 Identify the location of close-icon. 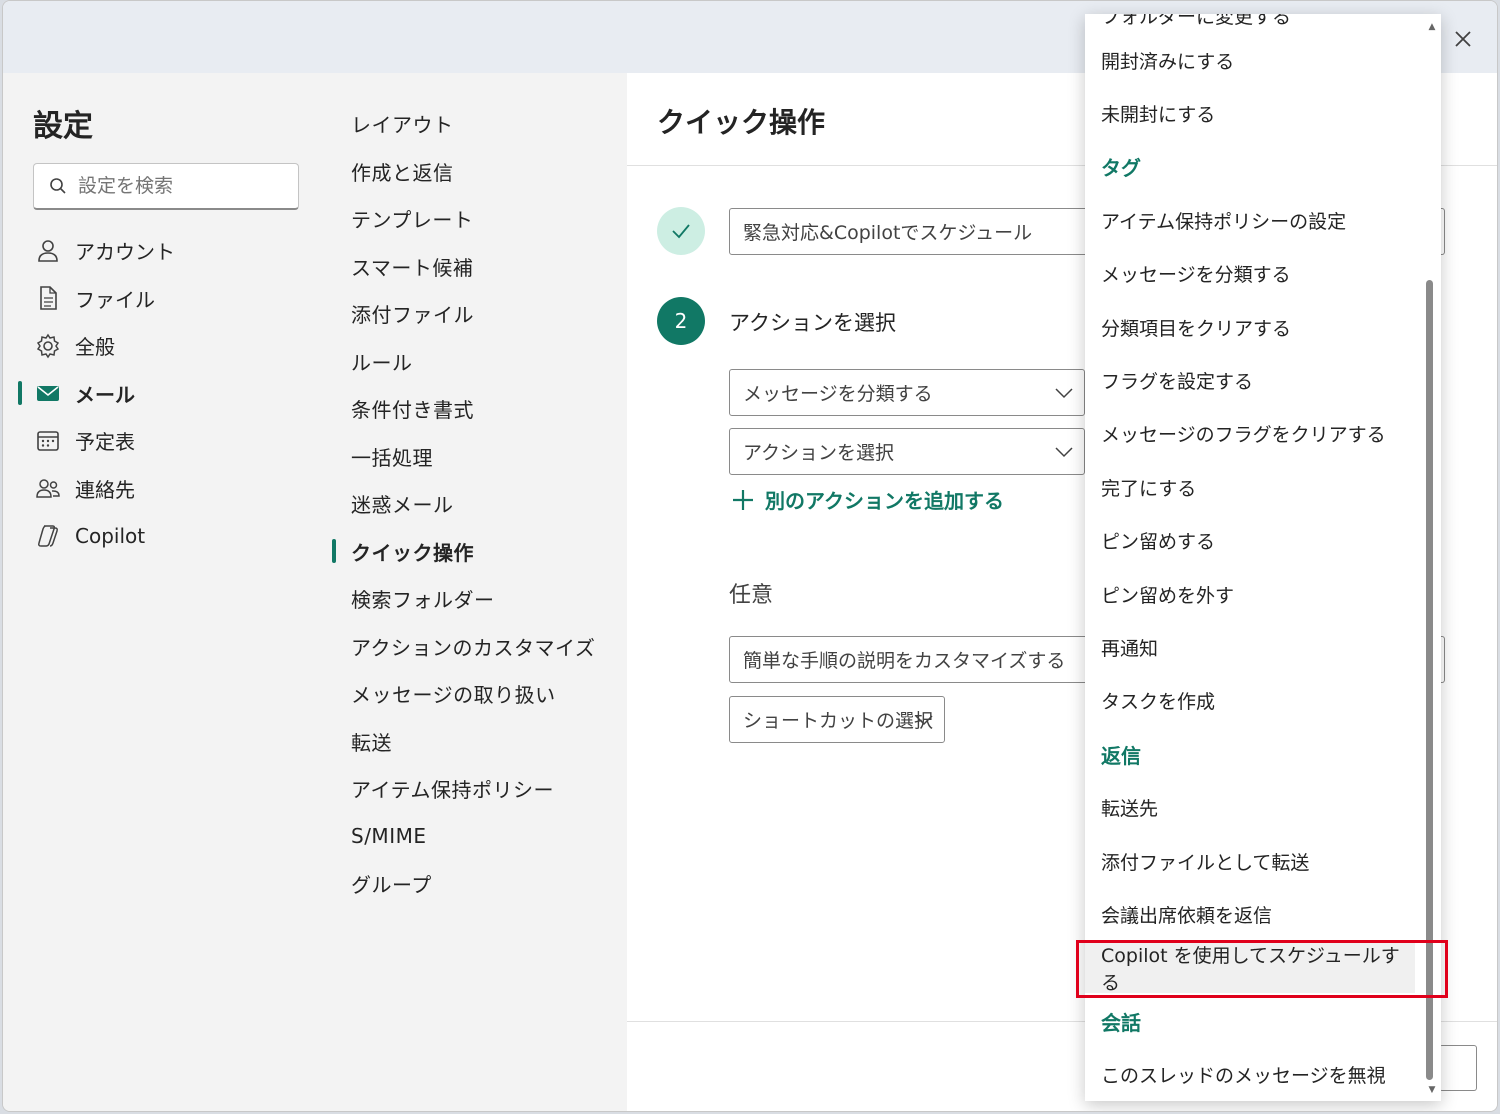
(1463, 39).